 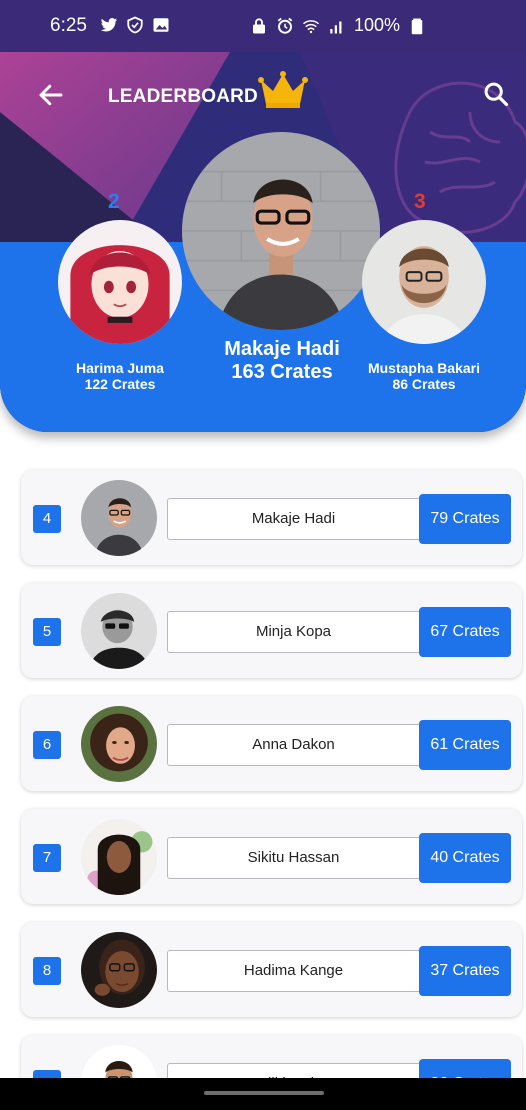 I want to click on player-name: Makaje Hadi, so click(x=293, y=519).